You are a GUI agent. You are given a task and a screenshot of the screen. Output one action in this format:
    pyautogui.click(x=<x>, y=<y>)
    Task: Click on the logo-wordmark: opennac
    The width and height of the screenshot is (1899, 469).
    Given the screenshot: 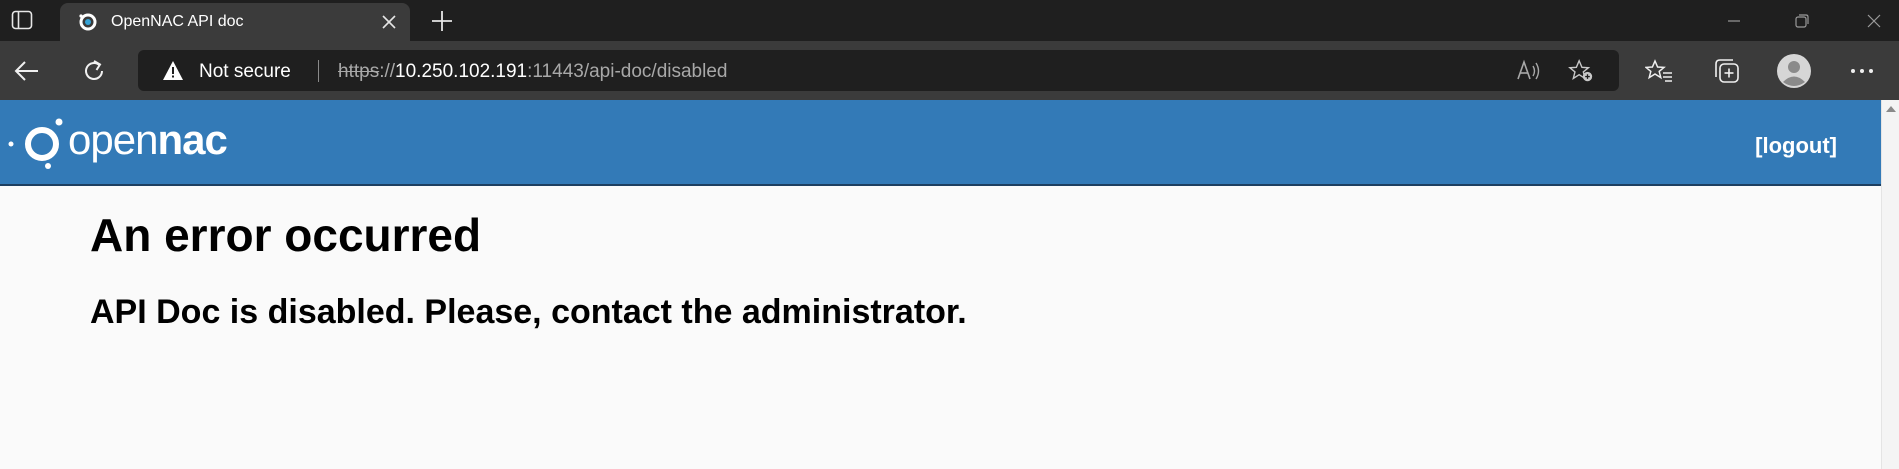 What is the action you would take?
    pyautogui.click(x=148, y=140)
    